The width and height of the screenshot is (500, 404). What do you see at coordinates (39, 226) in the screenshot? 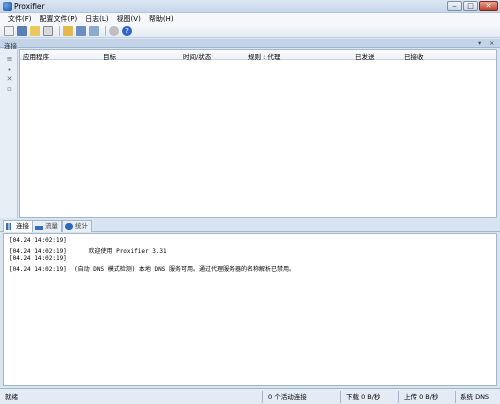
I see `traffic-icon` at bounding box center [39, 226].